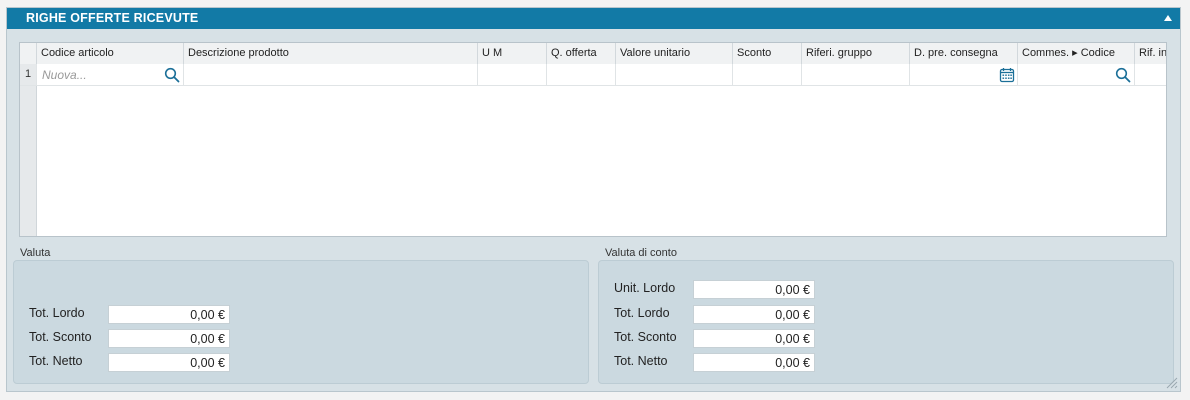 This screenshot has height=400, width=1190. What do you see at coordinates (645, 288) in the screenshot?
I see `conto-unit-lordo-label: Unit. Lordo` at bounding box center [645, 288].